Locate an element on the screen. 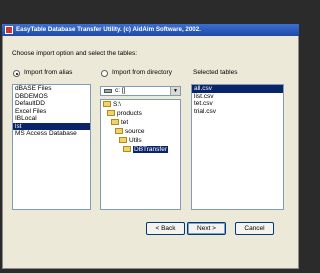  alias-item-excel-files: Excel Files is located at coordinates (51, 112).